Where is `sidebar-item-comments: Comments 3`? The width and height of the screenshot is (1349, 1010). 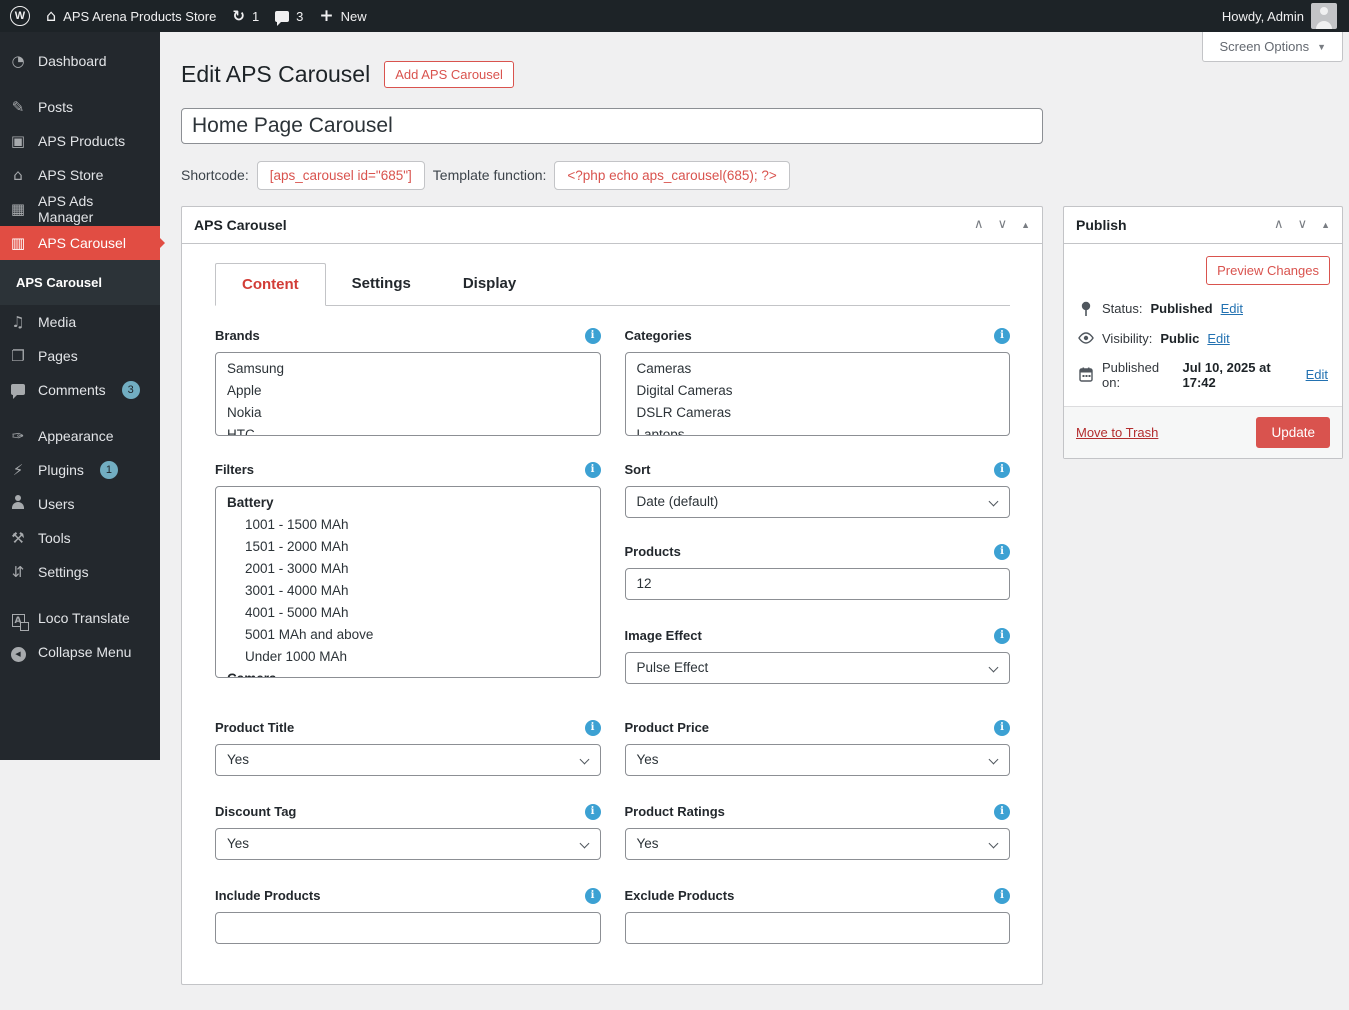 sidebar-item-comments: Comments 3 is located at coordinates (80, 390).